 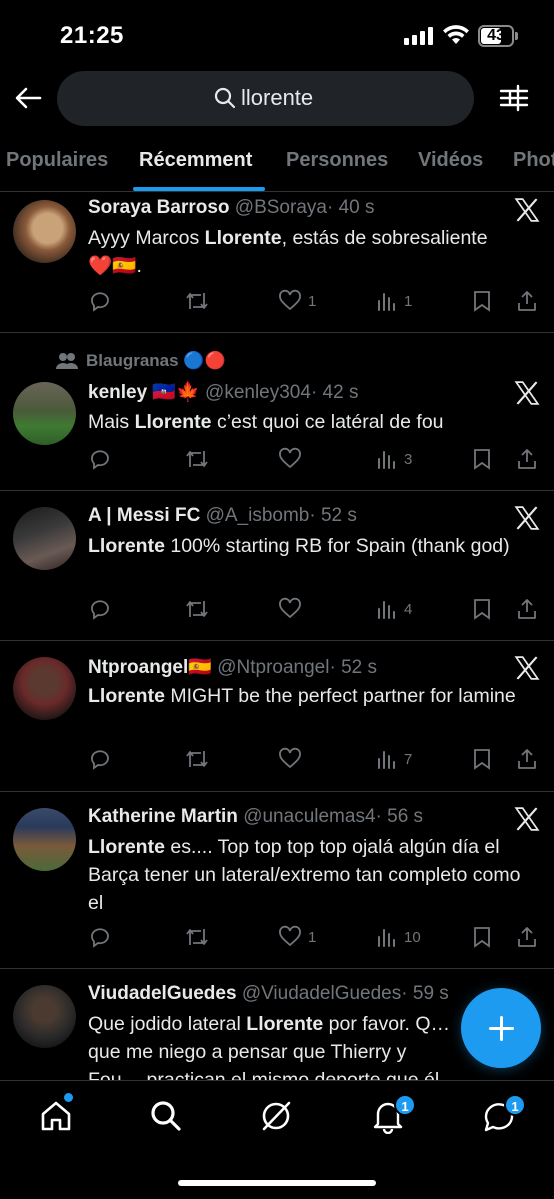 What do you see at coordinates (501, 1028) in the screenshot?
I see `compose-button` at bounding box center [501, 1028].